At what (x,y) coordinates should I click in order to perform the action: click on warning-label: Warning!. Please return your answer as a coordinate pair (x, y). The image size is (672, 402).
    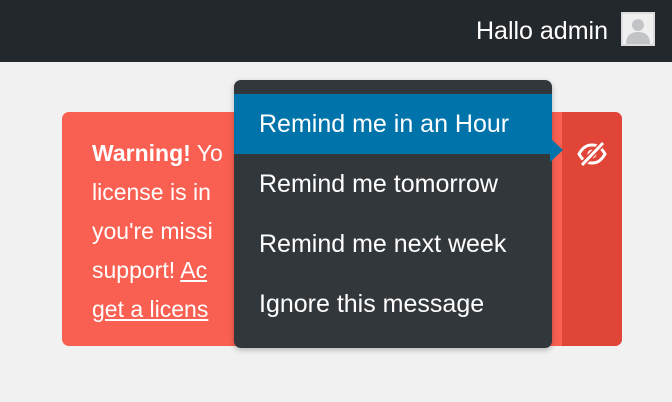
    Looking at the image, I should click on (141, 153).